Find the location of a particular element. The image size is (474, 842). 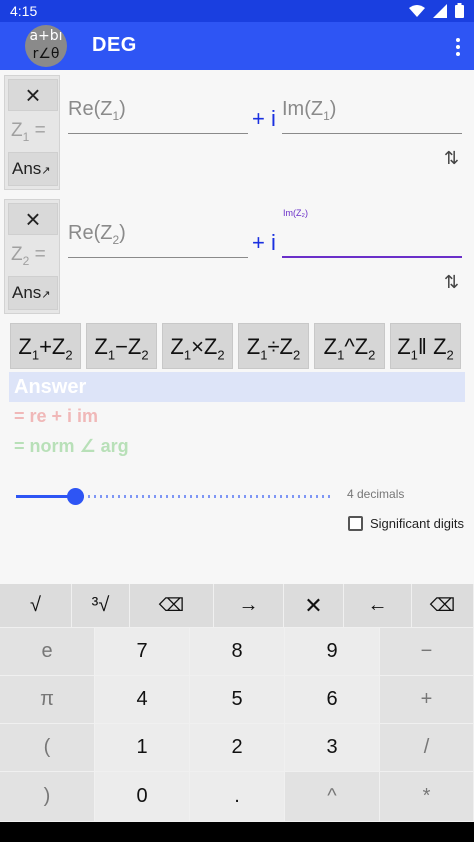

digit-8-key: 8 is located at coordinates (237, 652).